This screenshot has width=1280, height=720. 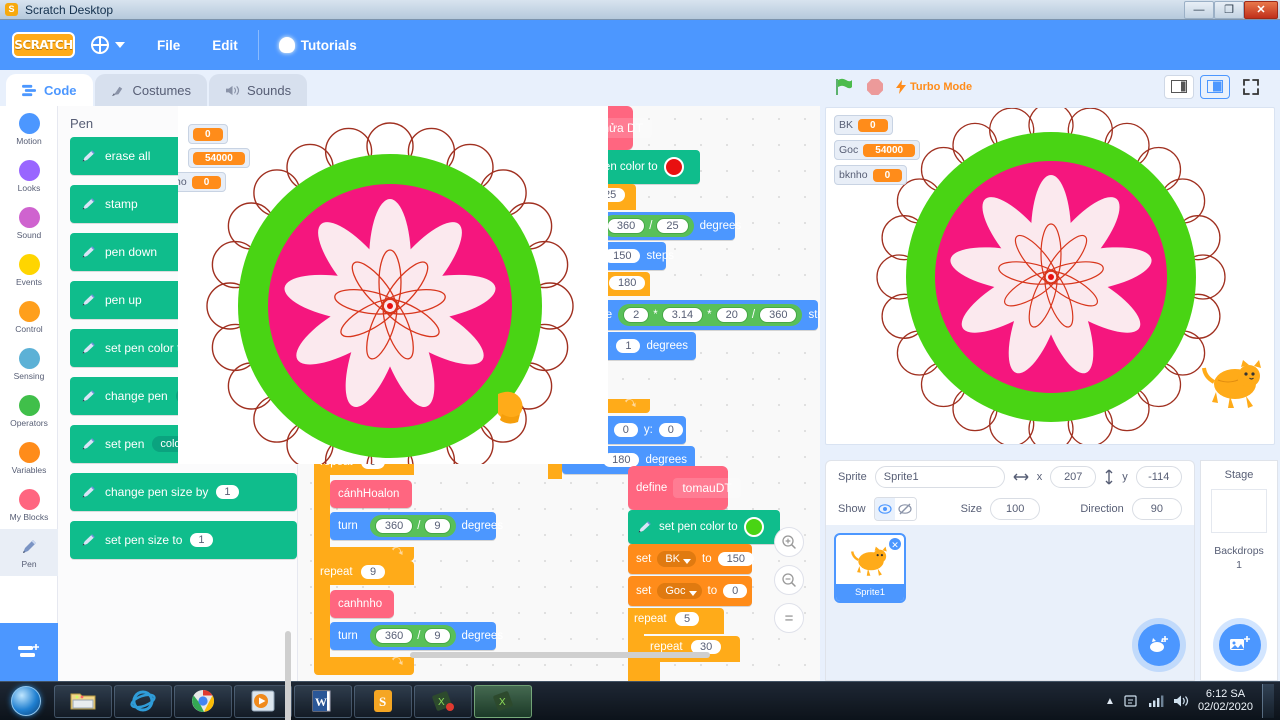 What do you see at coordinates (288, 675) in the screenshot?
I see `palette-scrollbar` at bounding box center [288, 675].